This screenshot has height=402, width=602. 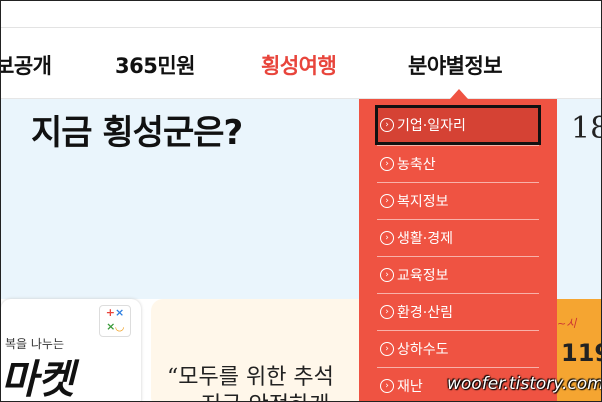 I want to click on menu-item-life-economy: › 생활·경제, so click(x=458, y=238).